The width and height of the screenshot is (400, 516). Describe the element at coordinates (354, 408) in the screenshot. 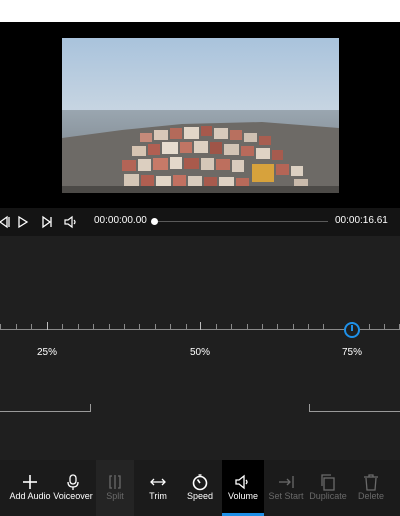

I see `clip-range-end-bracket` at that location.